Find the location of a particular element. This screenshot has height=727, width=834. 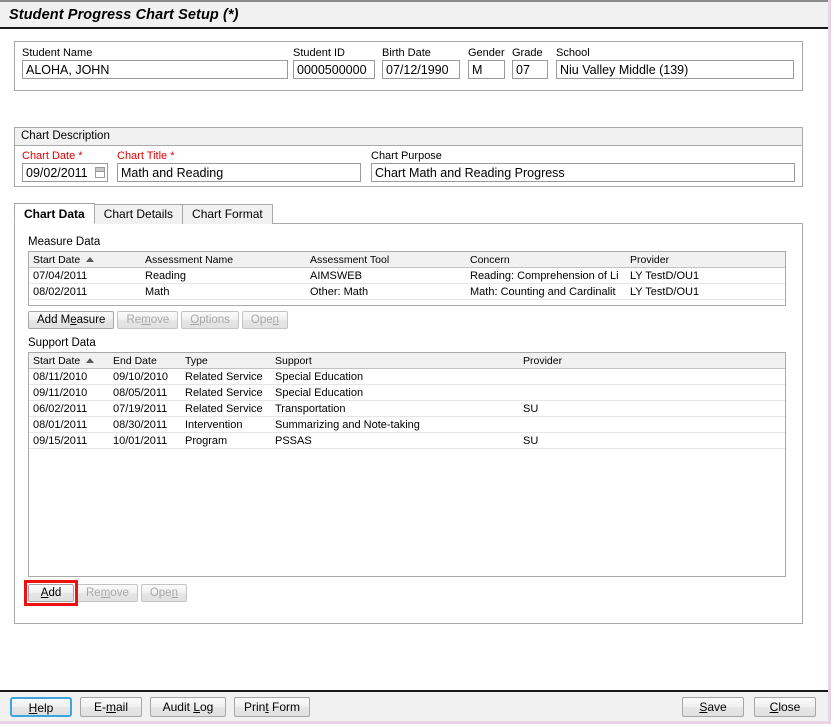

student-id-input: 0000500000 is located at coordinates (334, 69).